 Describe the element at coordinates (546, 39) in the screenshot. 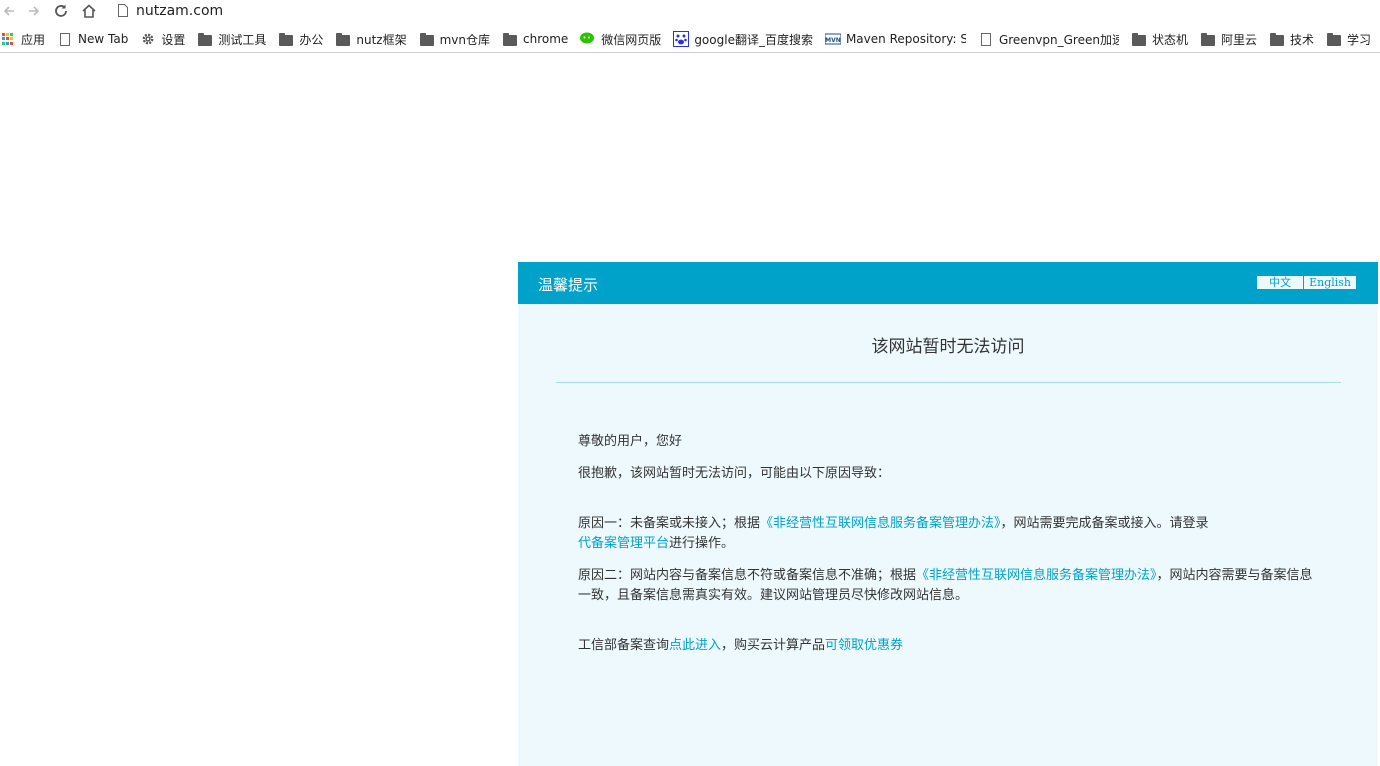

I see `bookmark-label: chrome` at that location.